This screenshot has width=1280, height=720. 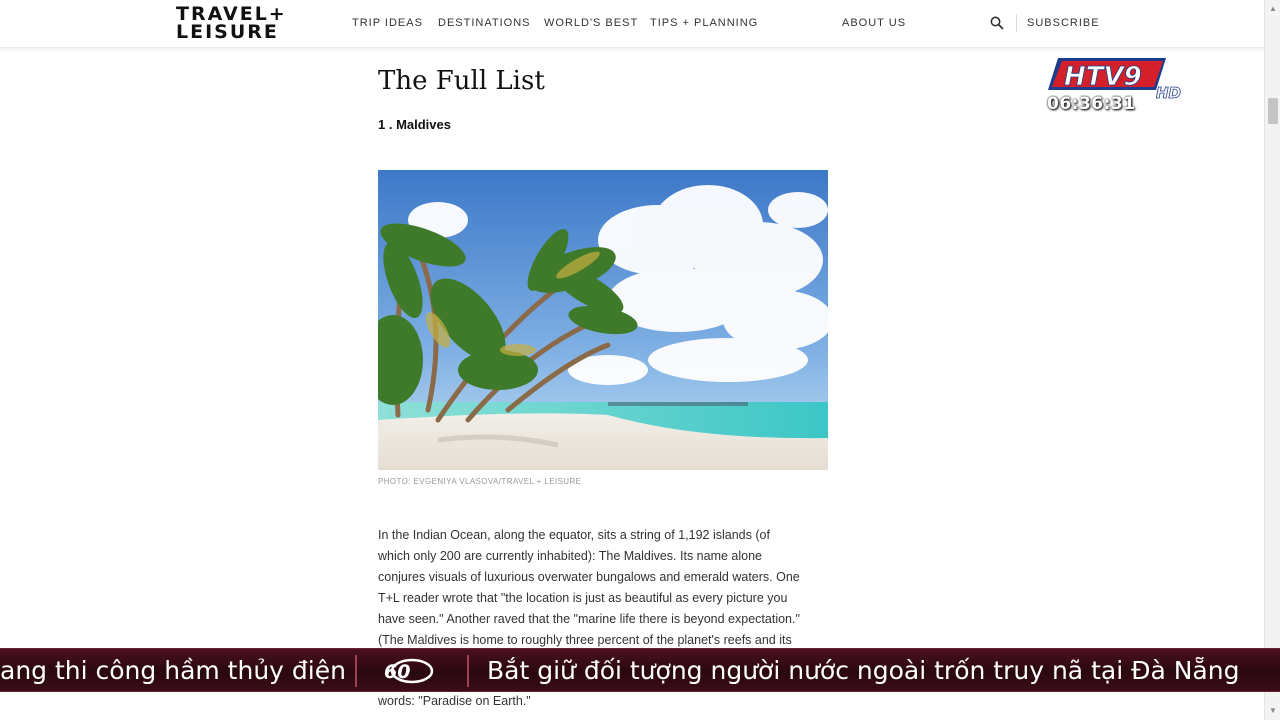 I want to click on nav-worlds-best: WORLD'S BEST, so click(x=591, y=23).